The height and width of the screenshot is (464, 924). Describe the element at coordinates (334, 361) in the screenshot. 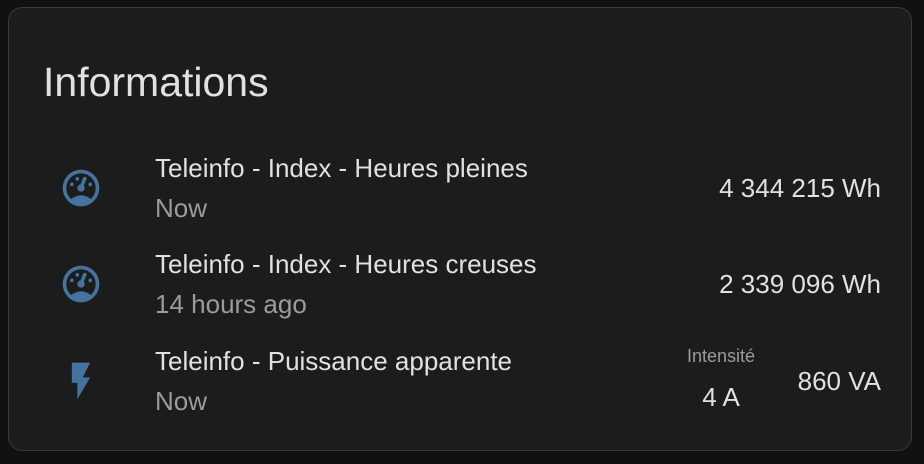

I see `entity-name: Teleinfo - Puissance apparente` at that location.